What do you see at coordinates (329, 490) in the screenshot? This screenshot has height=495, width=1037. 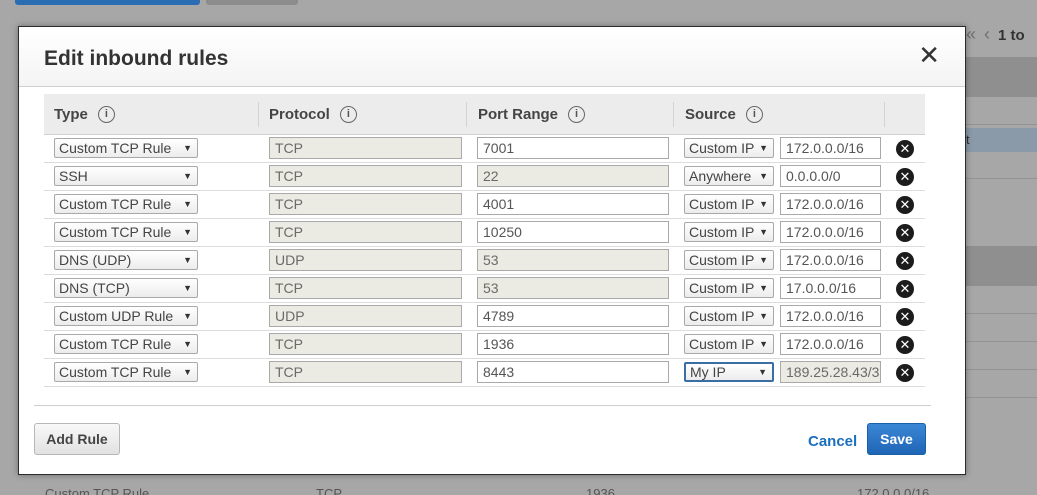 I see `bg-row-protocol: TCP` at bounding box center [329, 490].